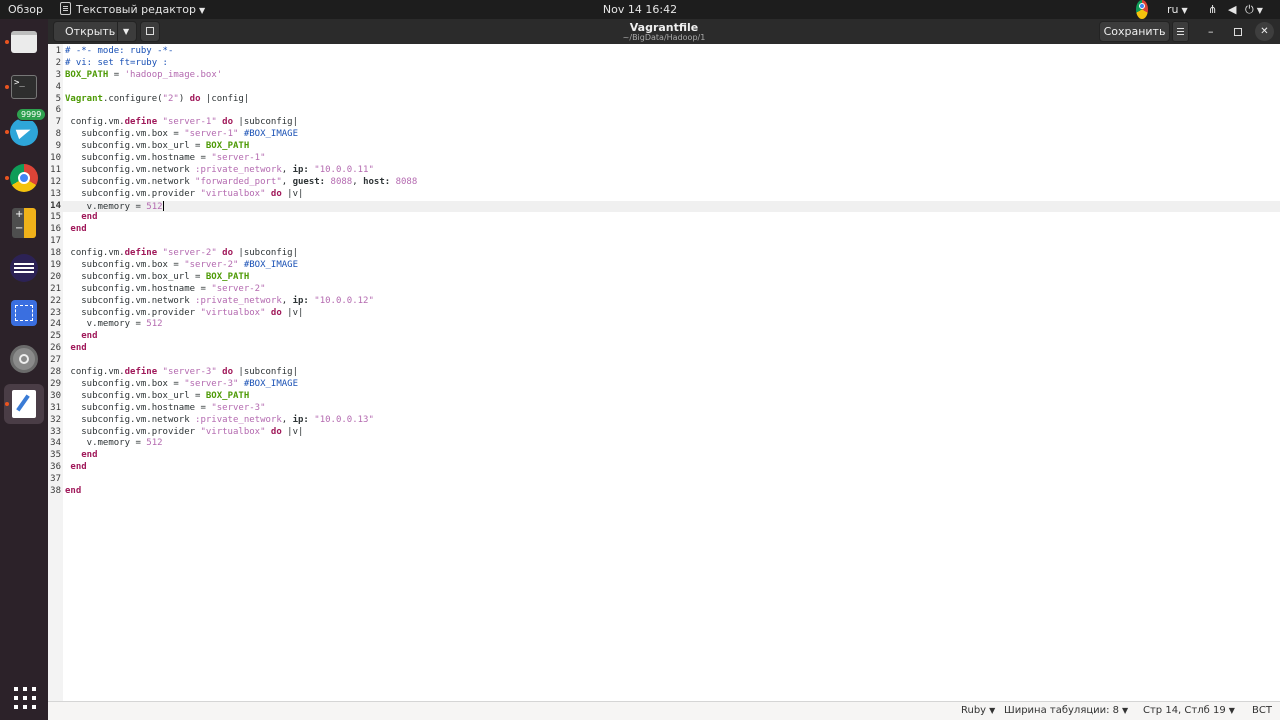 The width and height of the screenshot is (1280, 720). Describe the element at coordinates (1211, 31) in the screenshot. I see `minimize-icon: –` at that location.